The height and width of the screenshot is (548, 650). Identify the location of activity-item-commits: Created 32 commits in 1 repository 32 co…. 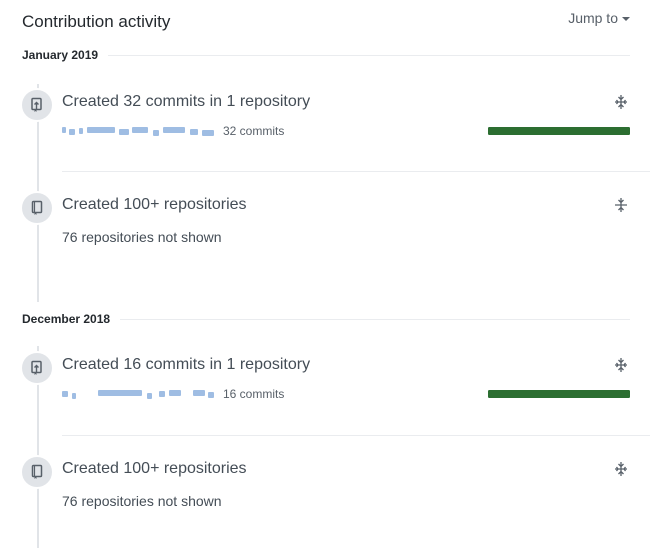
(325, 118).